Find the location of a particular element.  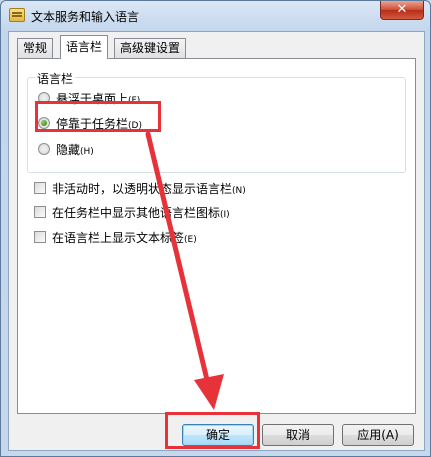

hotkey-hint: (D) is located at coordinates (135, 126).